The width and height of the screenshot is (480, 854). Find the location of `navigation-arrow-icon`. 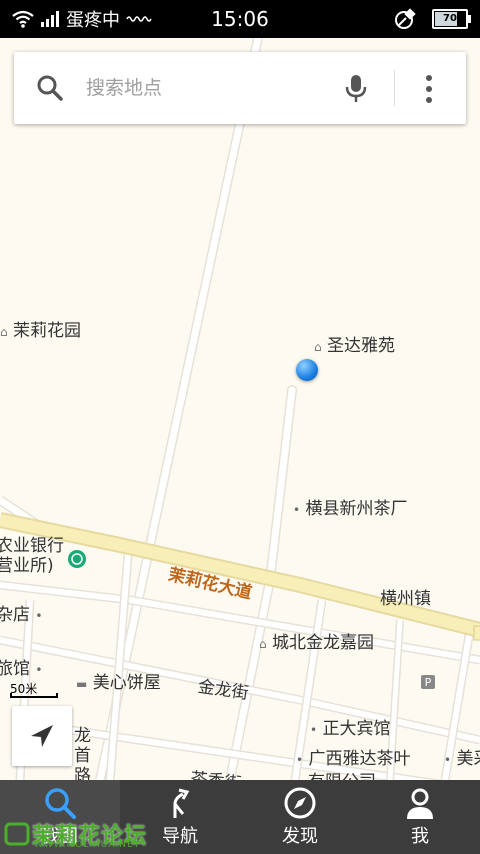

navigation-arrow-icon is located at coordinates (42, 736).